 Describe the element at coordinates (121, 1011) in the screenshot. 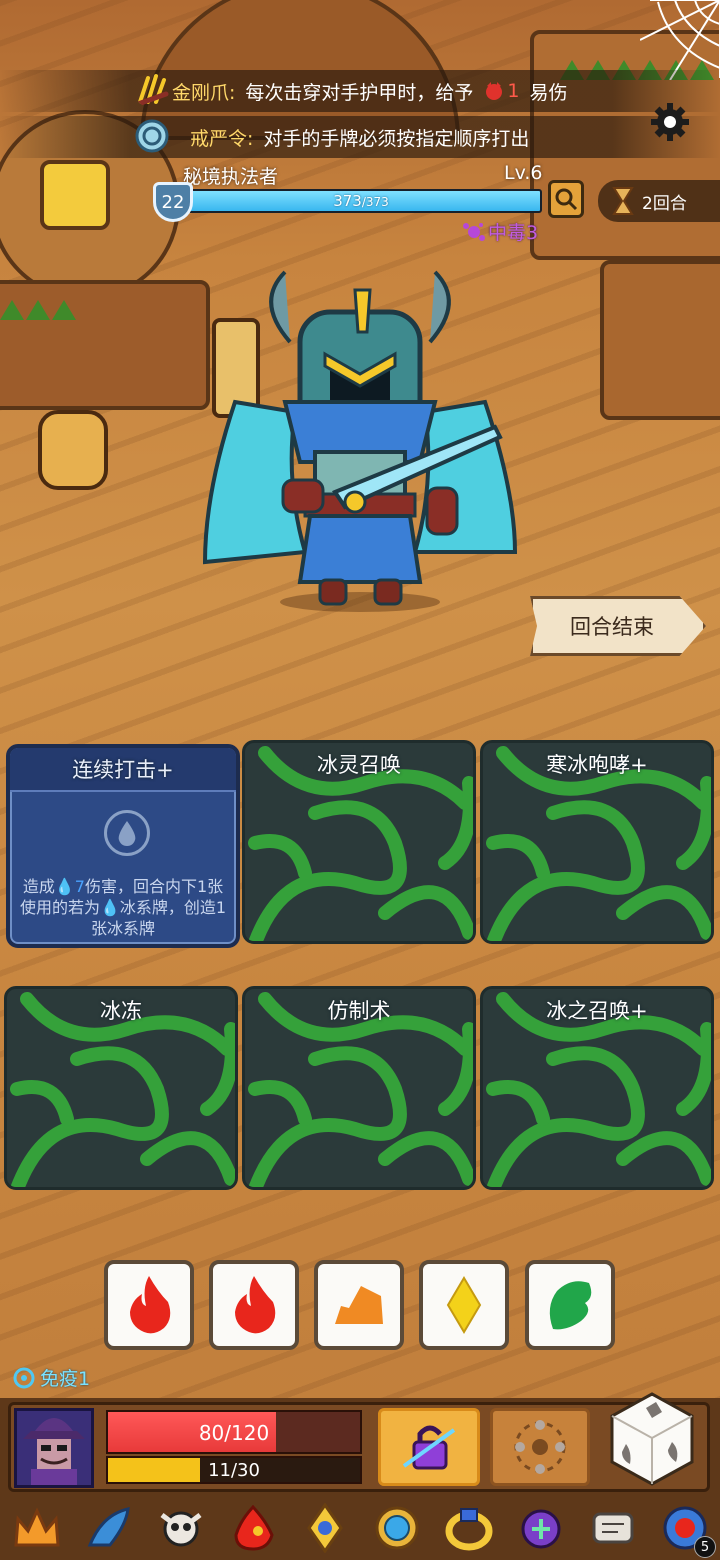

I see `card-title: 冰冻` at that location.